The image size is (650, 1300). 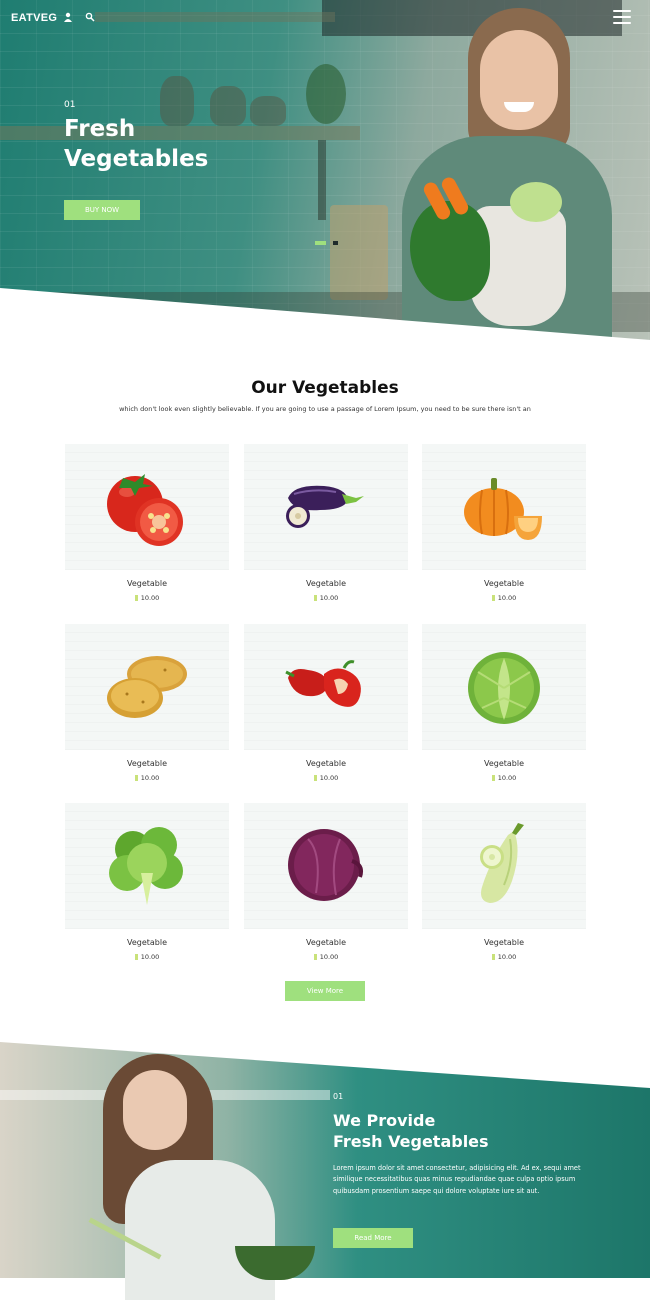 I want to click on about-title: We Provide Fresh Vegetables, so click(x=483, y=1131).